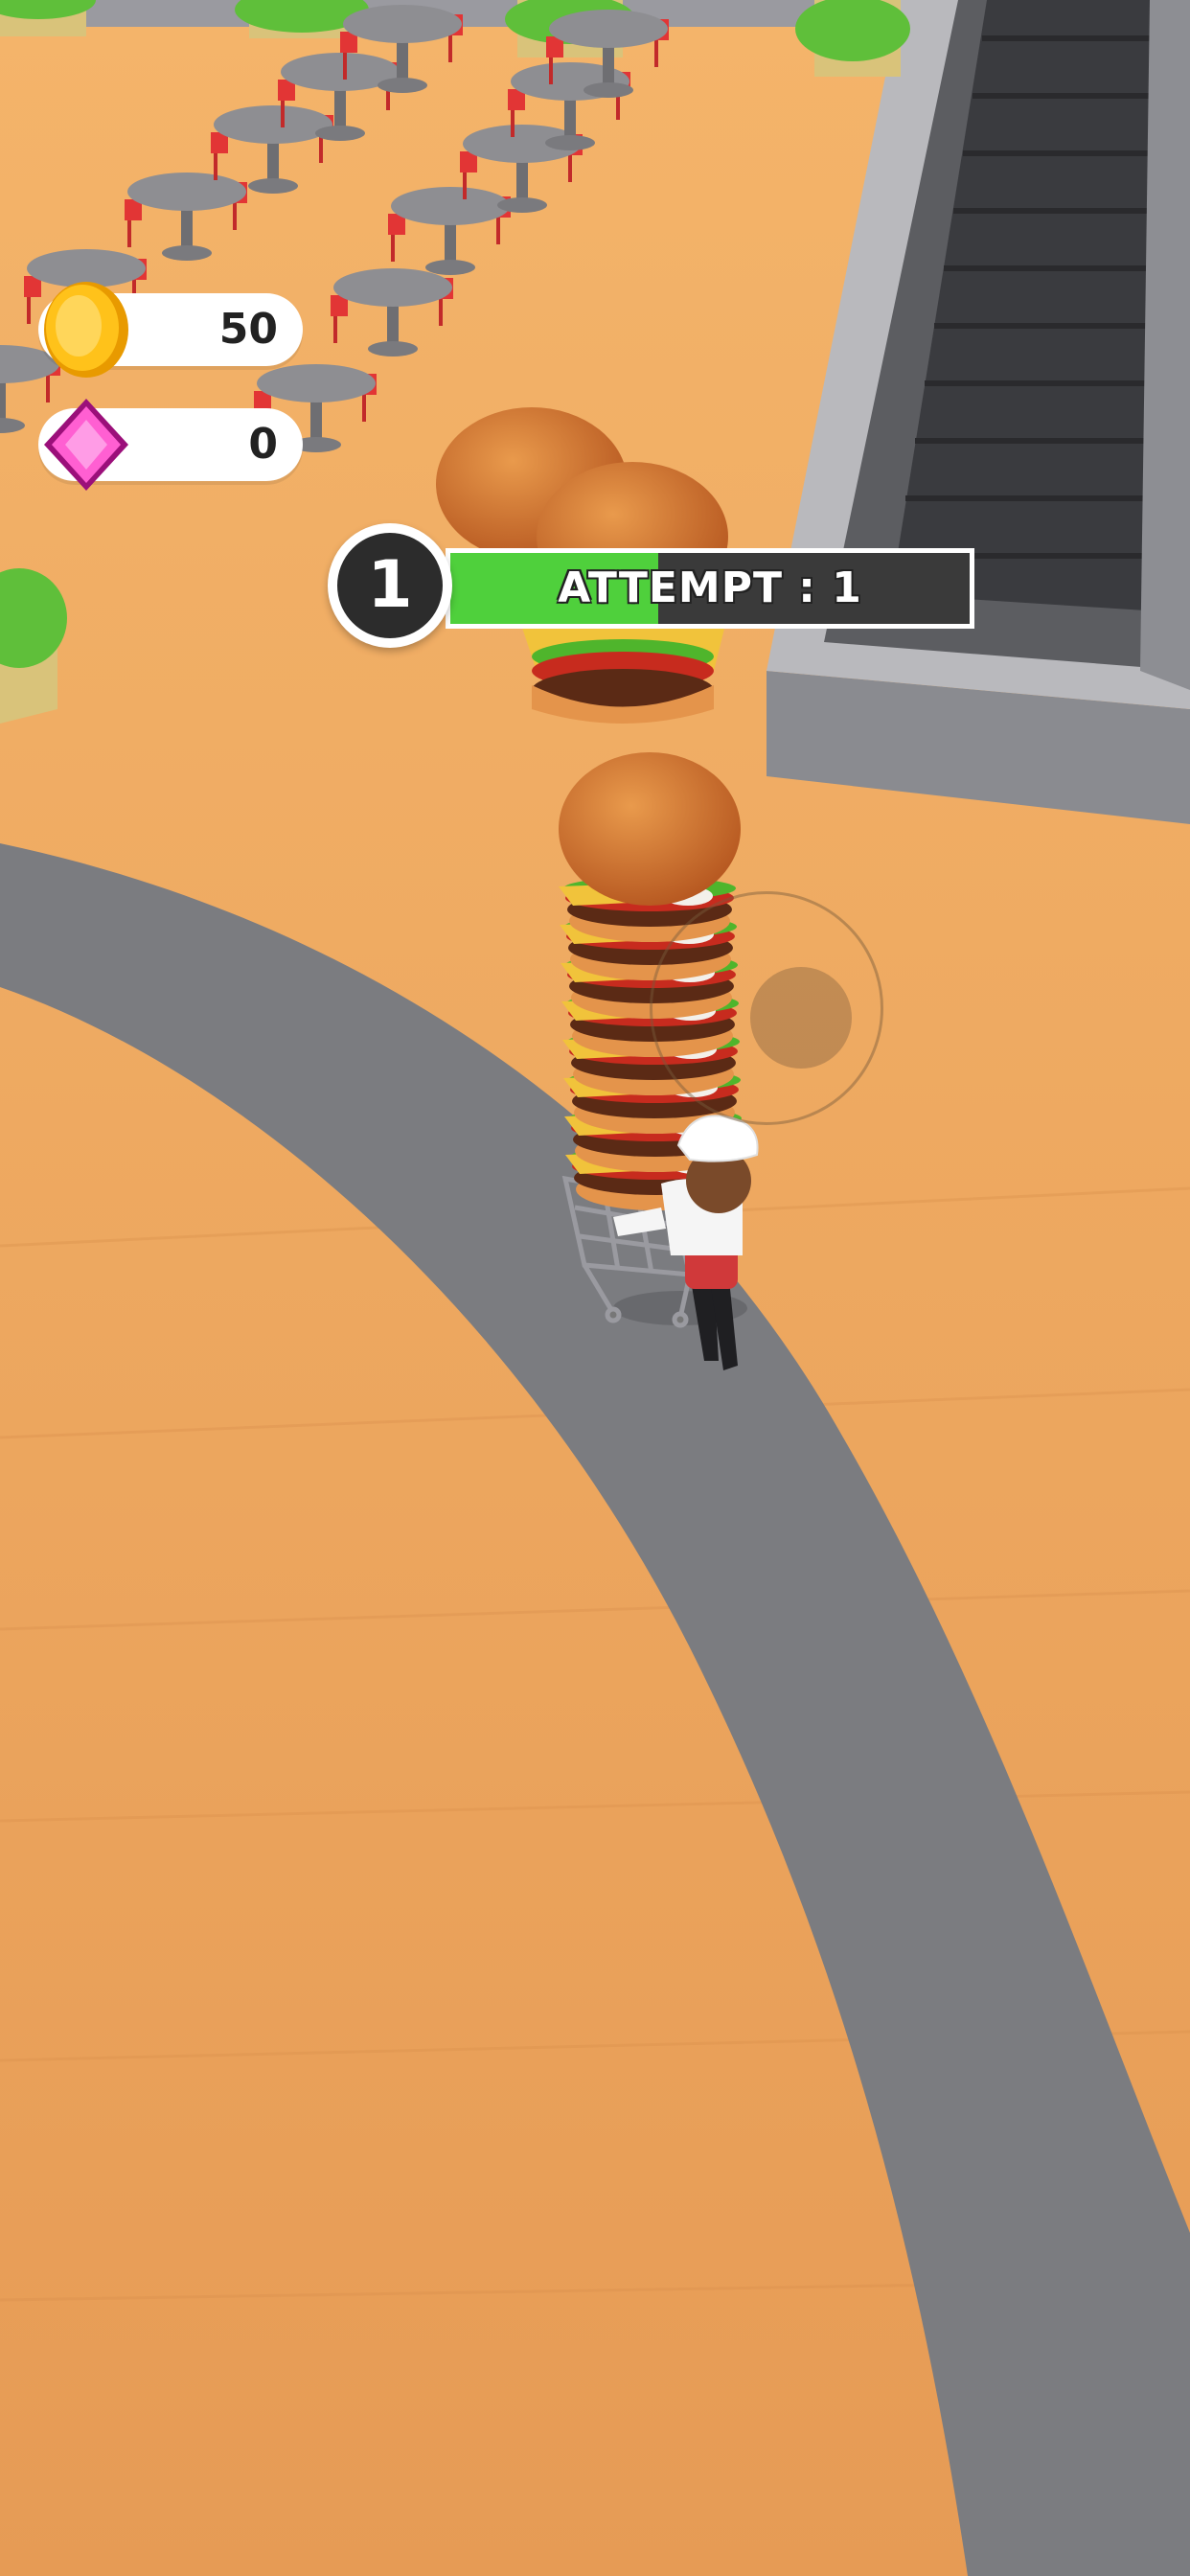 The image size is (1190, 2576). I want to click on coin-icon, so click(86, 330).